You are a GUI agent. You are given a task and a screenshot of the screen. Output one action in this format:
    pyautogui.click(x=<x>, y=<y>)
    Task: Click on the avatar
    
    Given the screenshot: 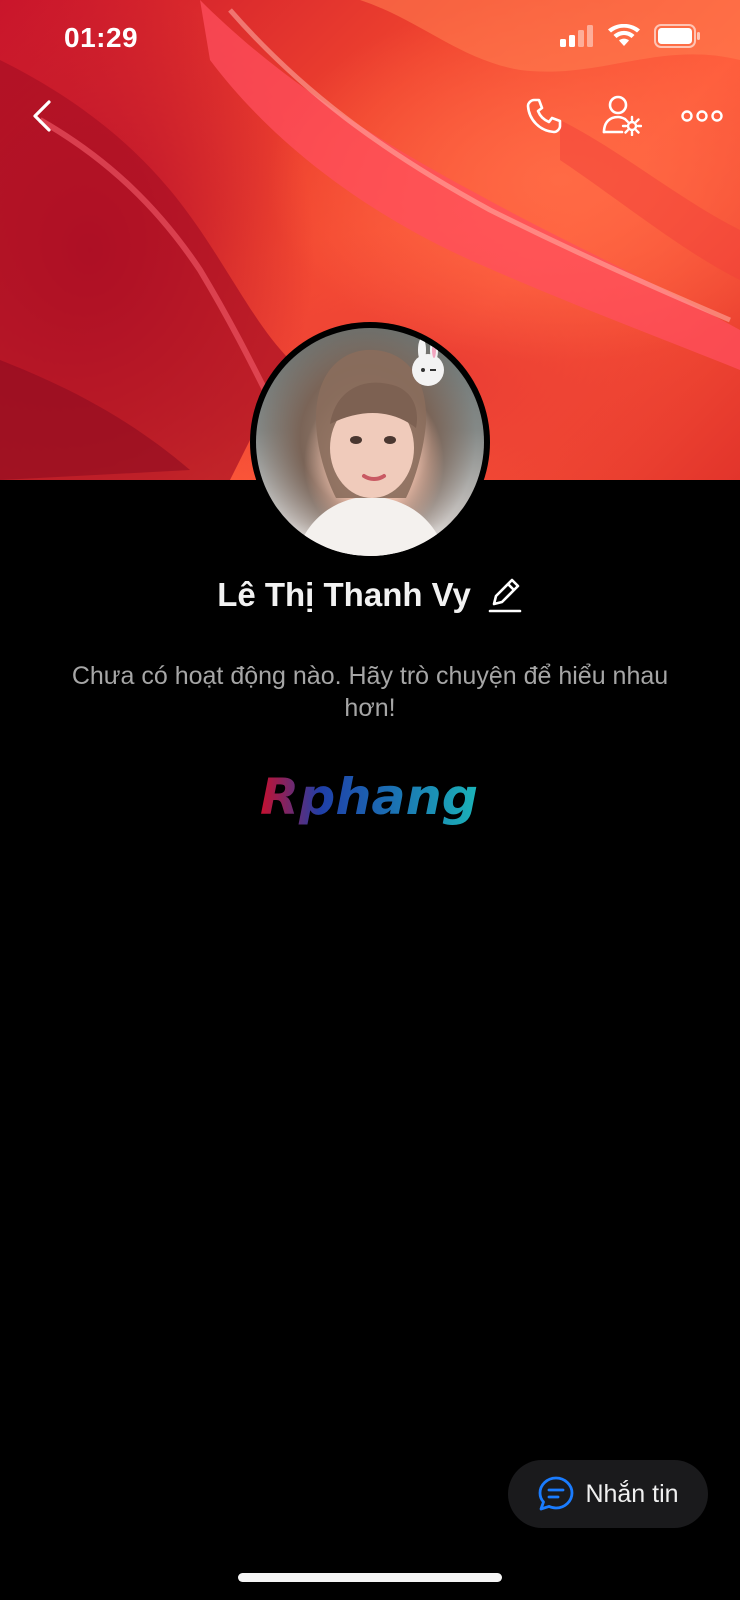 What is the action you would take?
    pyautogui.click(x=370, y=442)
    